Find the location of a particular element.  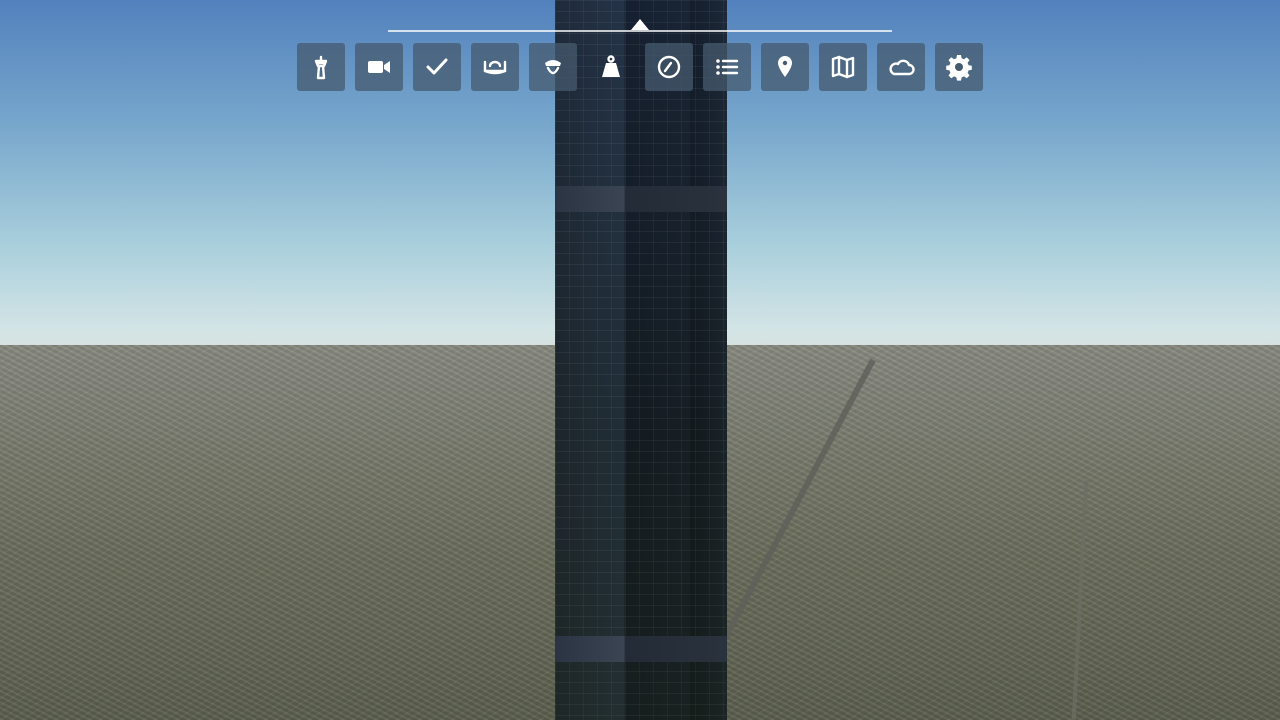

camera-button is located at coordinates (379, 67).